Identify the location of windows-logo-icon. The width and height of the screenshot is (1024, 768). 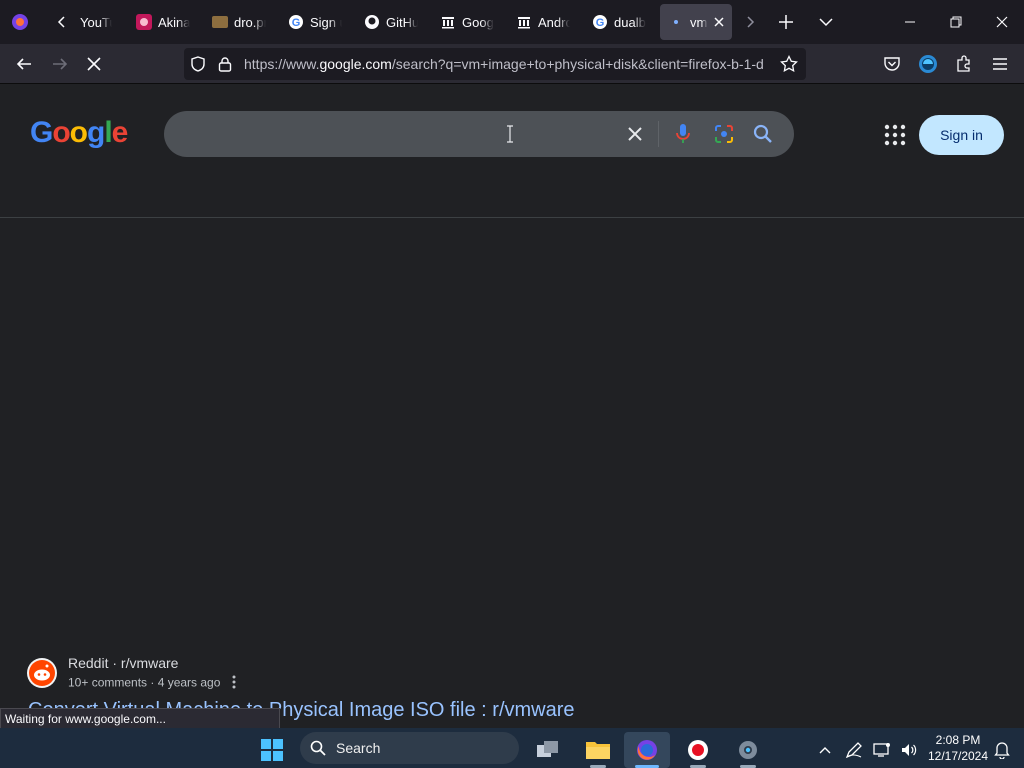
(272, 750).